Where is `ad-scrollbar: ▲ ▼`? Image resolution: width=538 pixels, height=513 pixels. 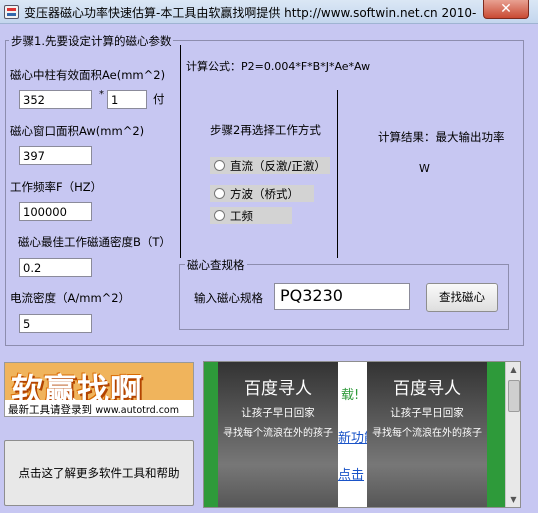
ad-scrollbar: ▲ ▼ is located at coordinates (512, 434).